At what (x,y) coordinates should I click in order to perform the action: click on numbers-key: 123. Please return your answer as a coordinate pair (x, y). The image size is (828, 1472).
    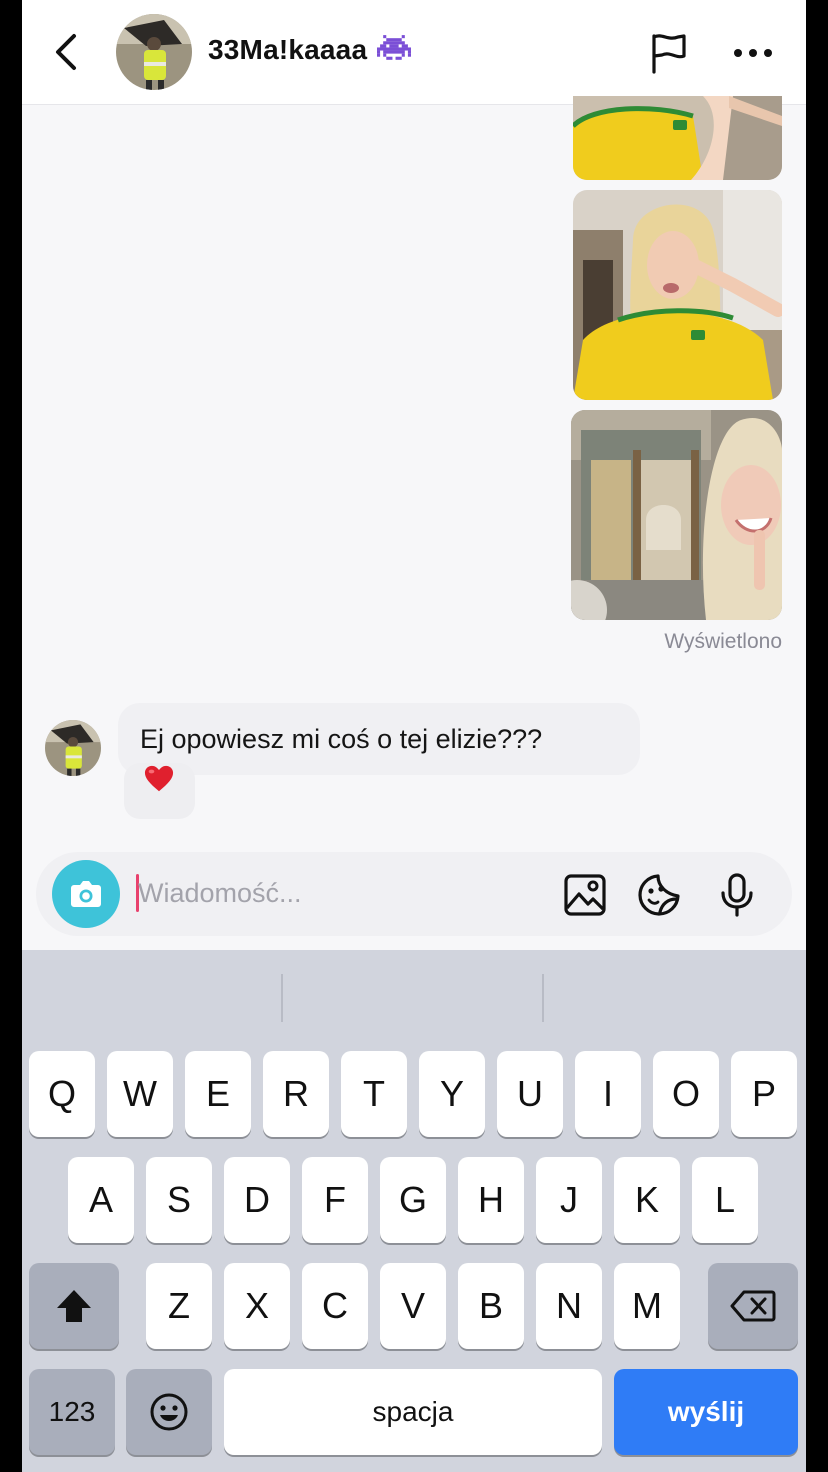
    Looking at the image, I should click on (72, 1412).